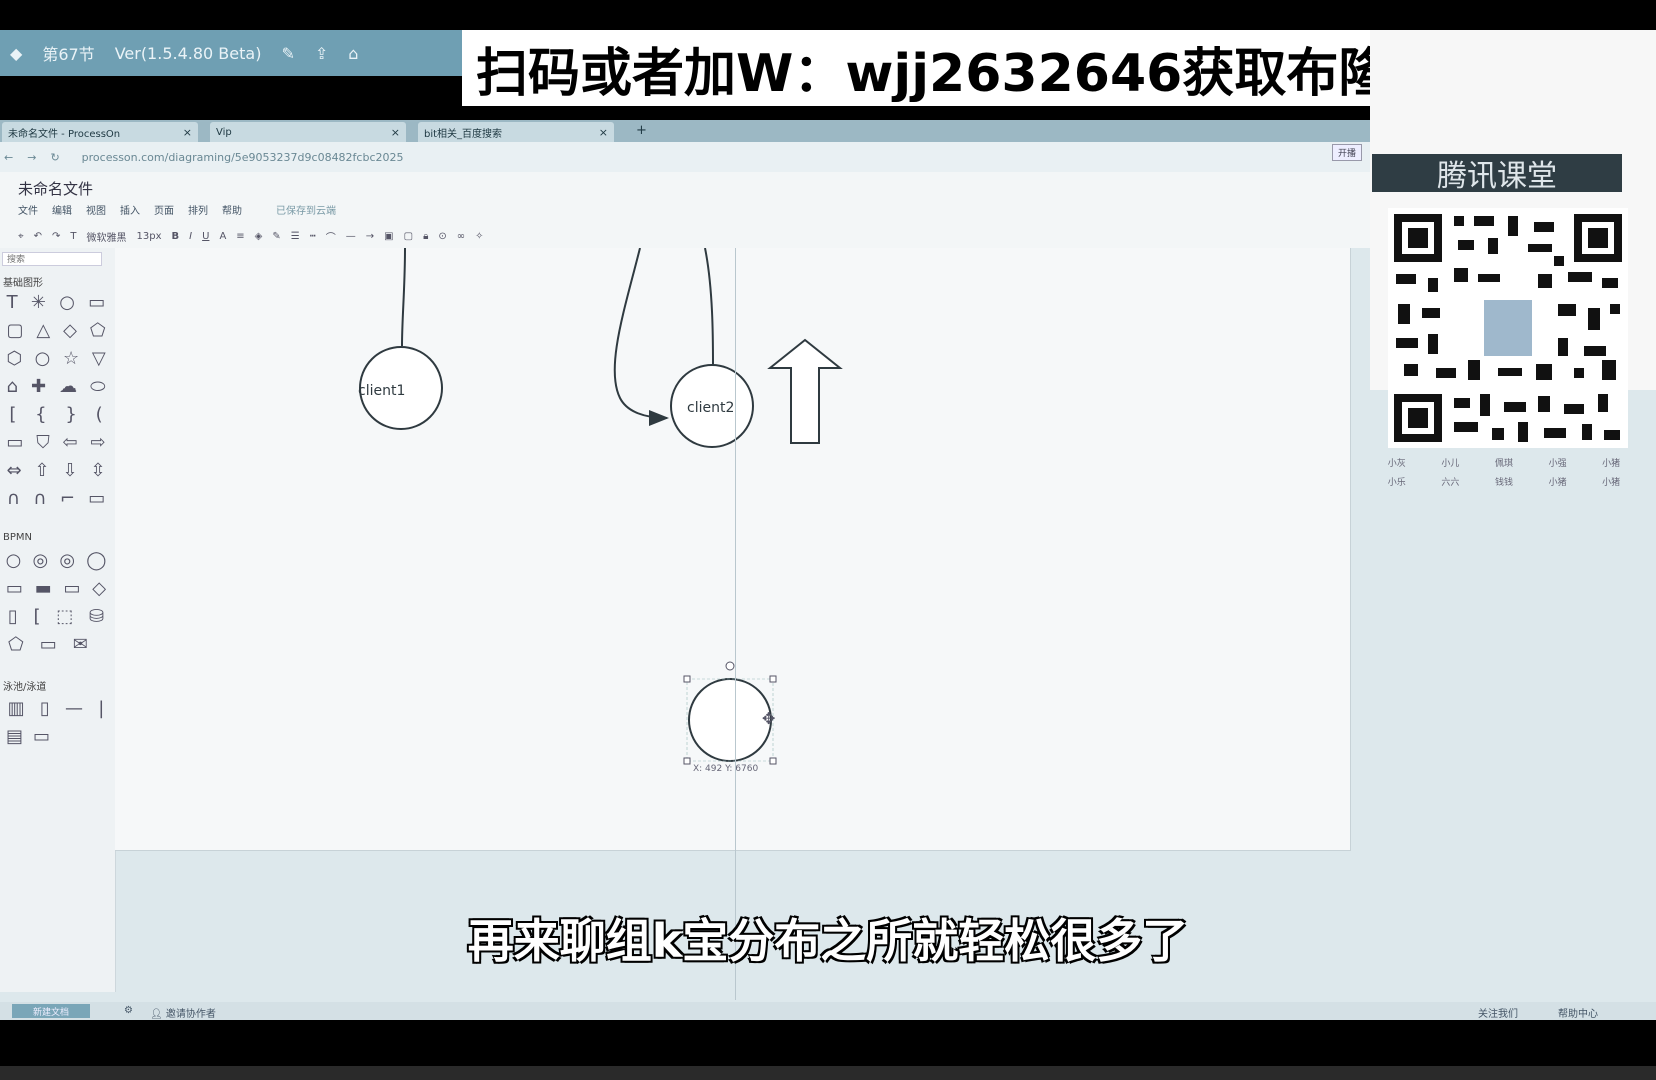 Image resolution: width=1656 pixels, height=1080 pixels. Describe the element at coordinates (62, 209) in the screenshot. I see `menu-edit: 编辑` at that location.